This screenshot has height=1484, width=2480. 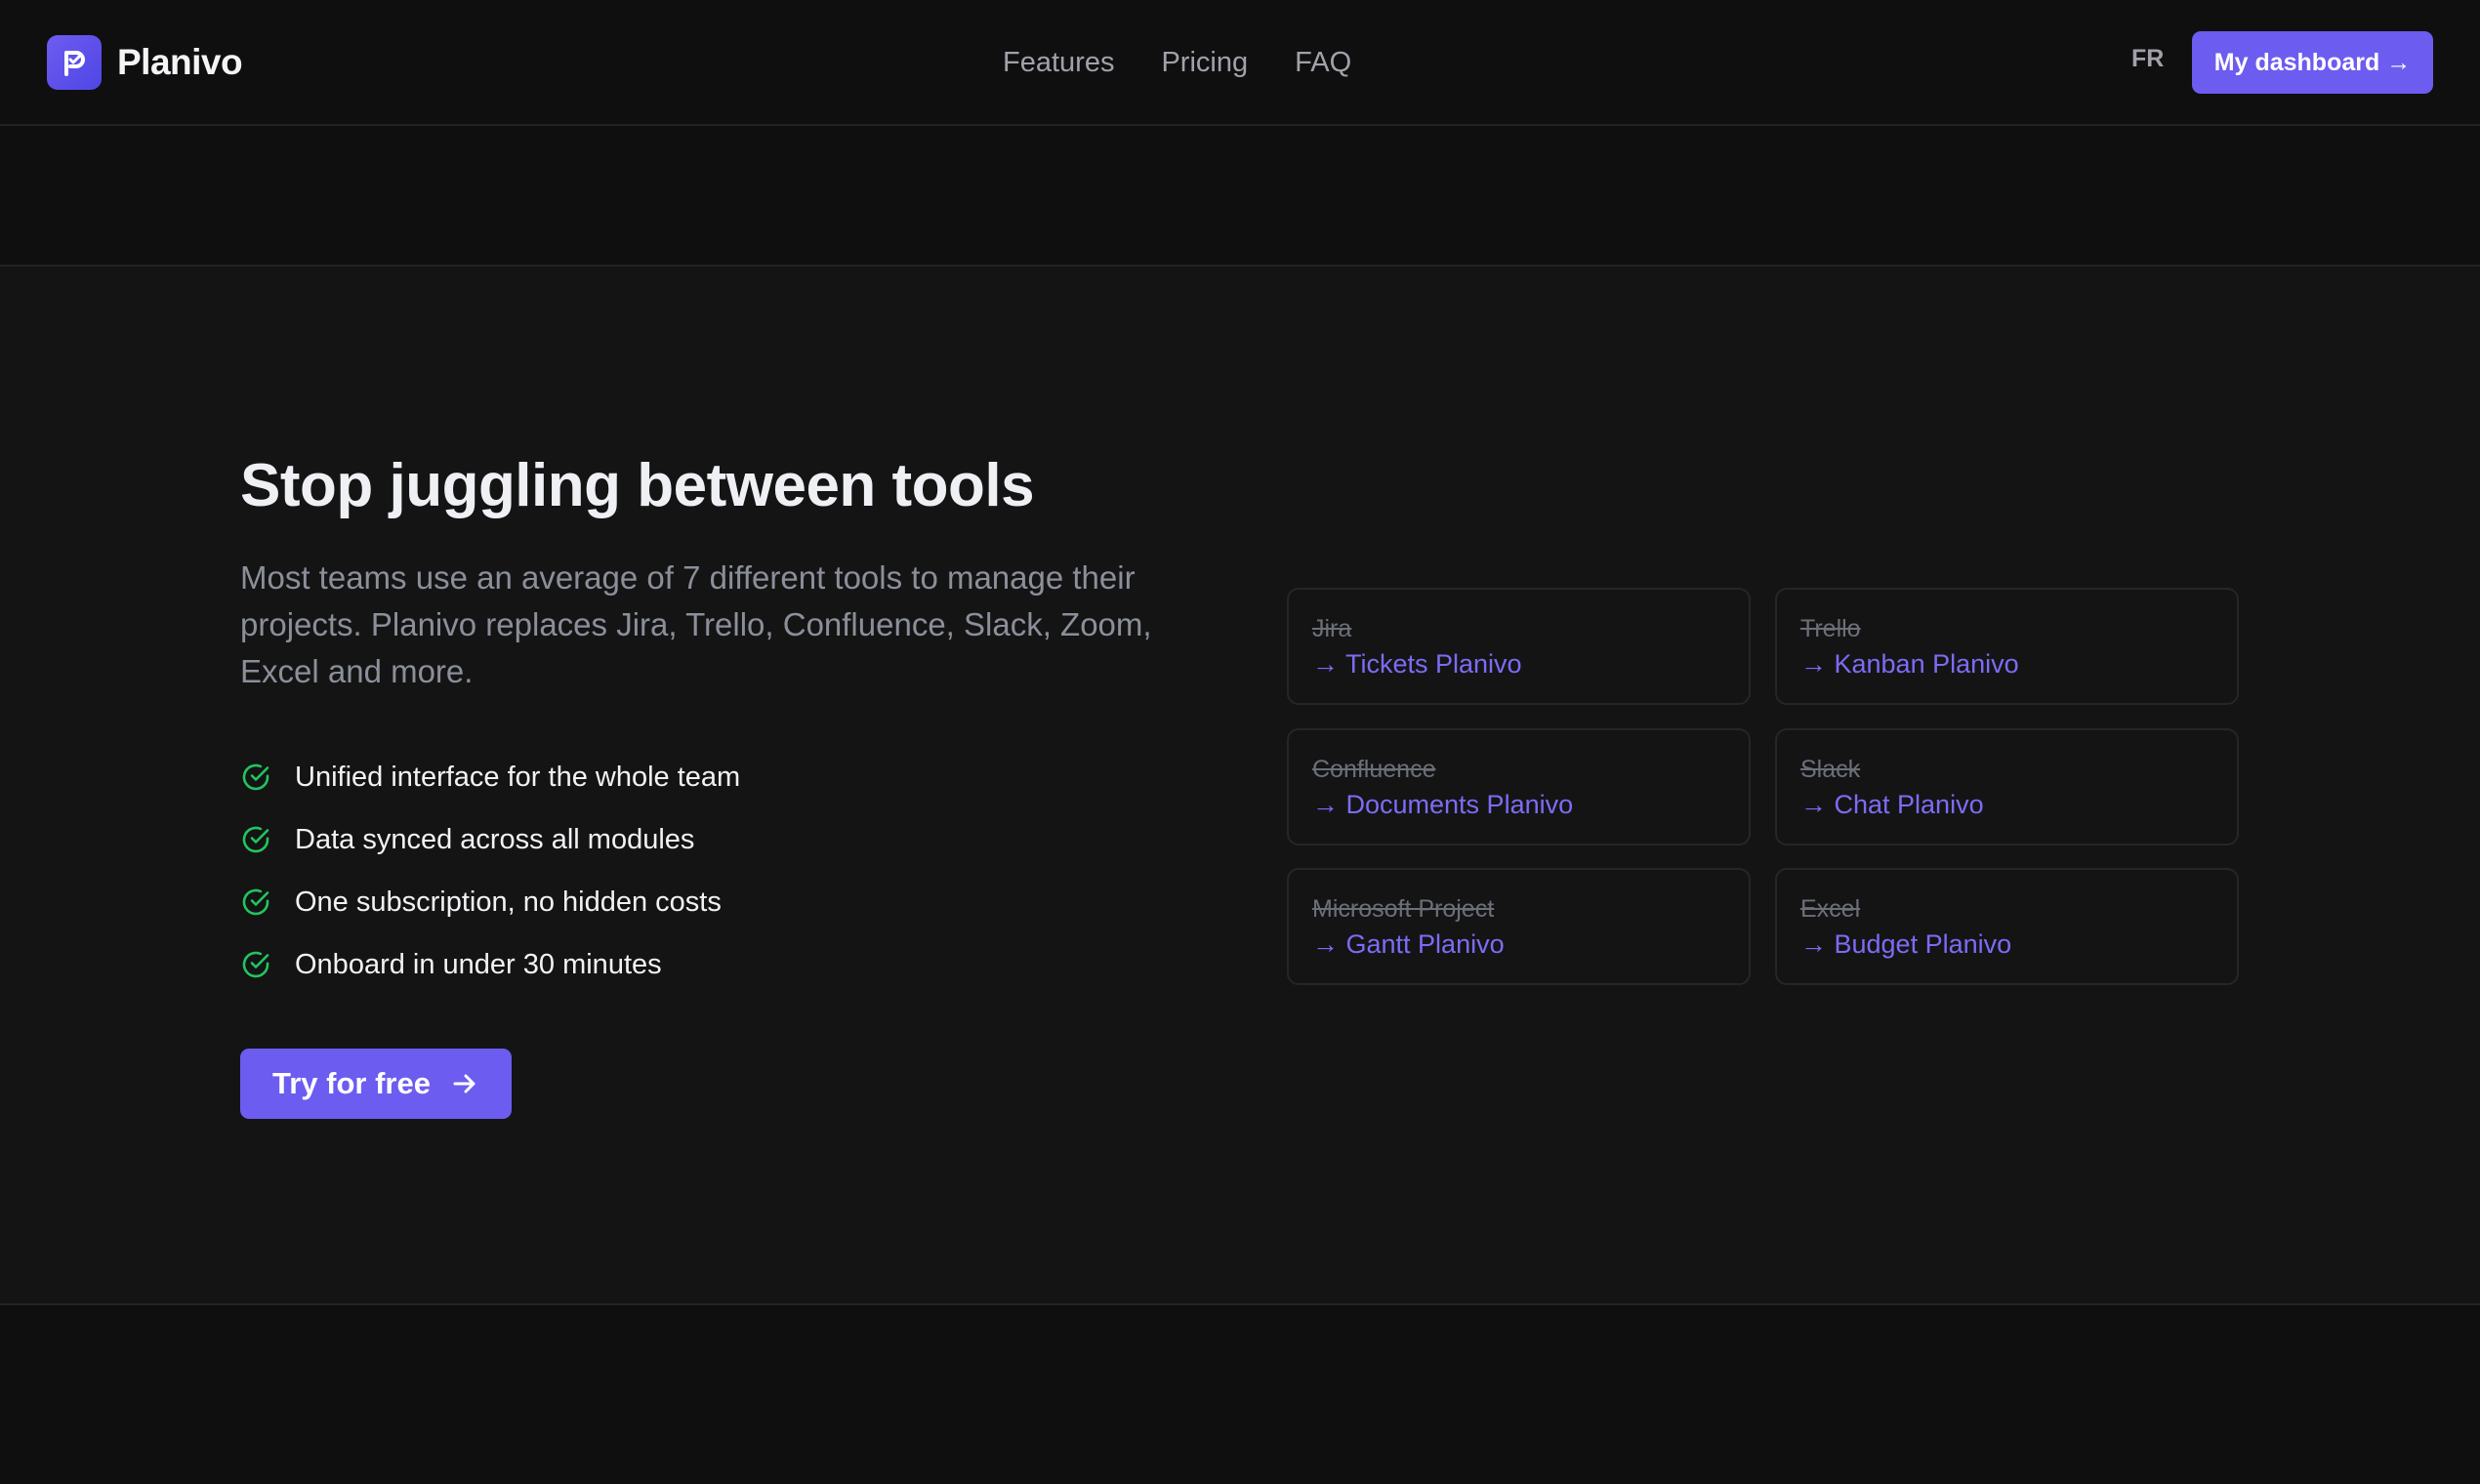 What do you see at coordinates (1374, 770) in the screenshot?
I see `replaced-tool: Confluence` at bounding box center [1374, 770].